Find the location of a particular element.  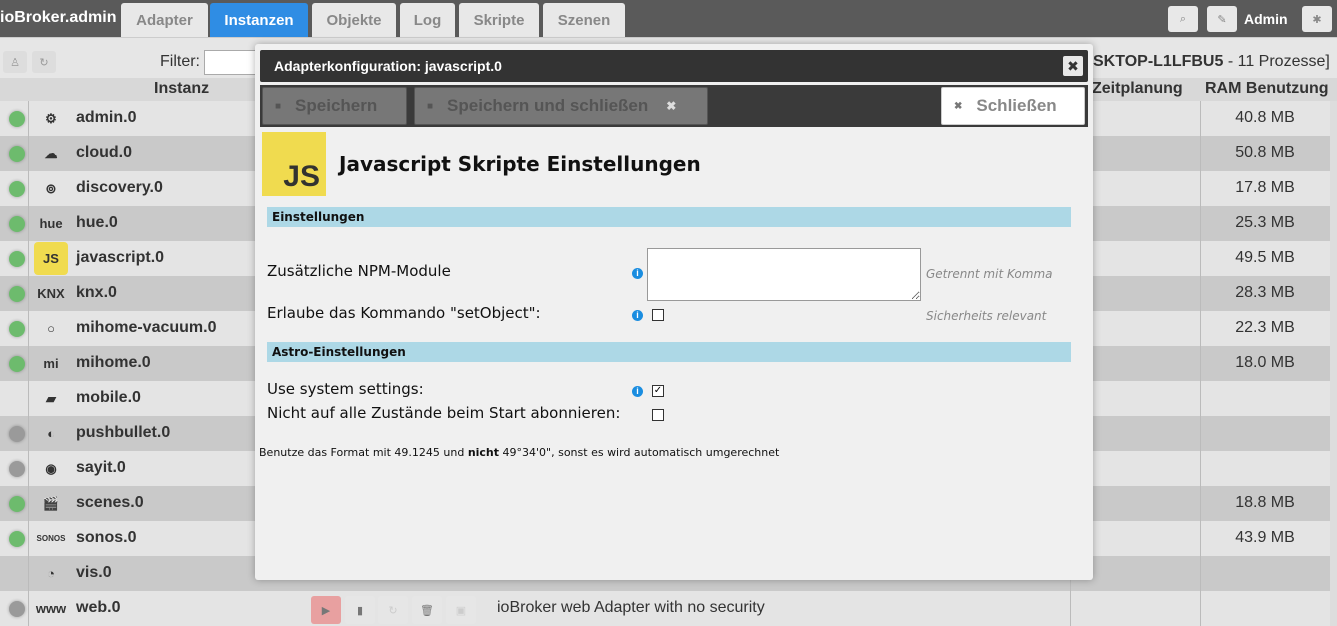

adapter-icon: JS is located at coordinates (51, 258).